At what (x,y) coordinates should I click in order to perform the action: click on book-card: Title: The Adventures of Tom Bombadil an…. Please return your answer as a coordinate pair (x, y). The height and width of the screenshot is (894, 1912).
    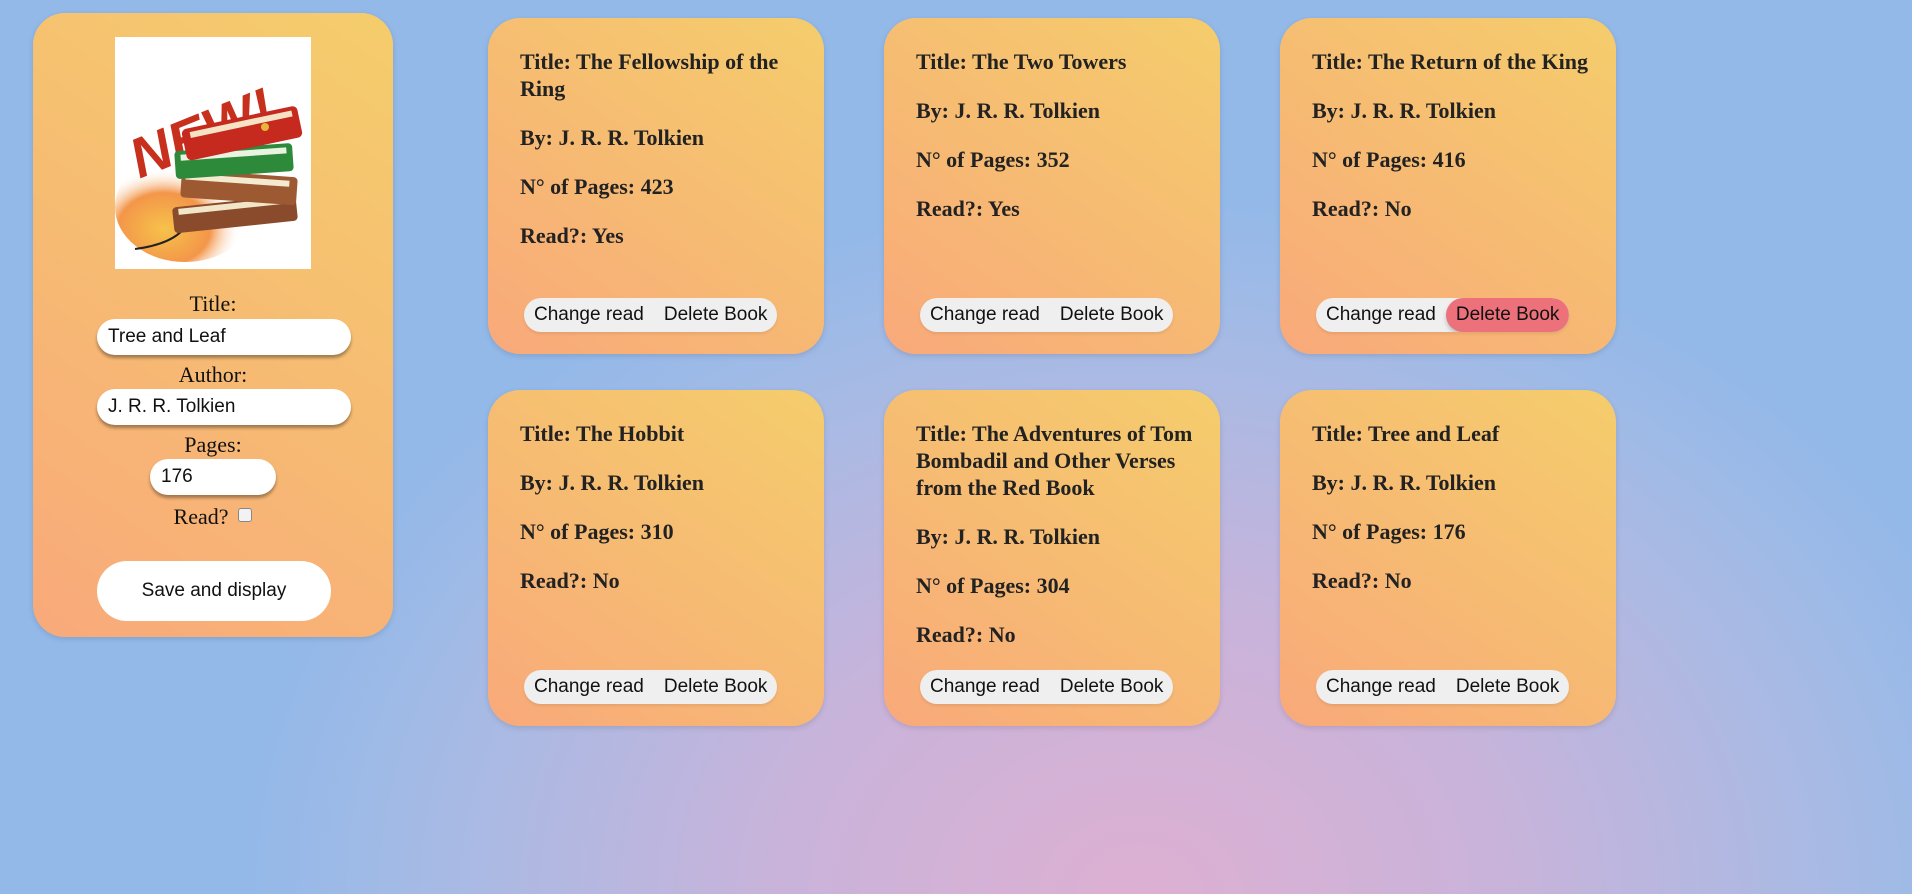
    Looking at the image, I should click on (1052, 558).